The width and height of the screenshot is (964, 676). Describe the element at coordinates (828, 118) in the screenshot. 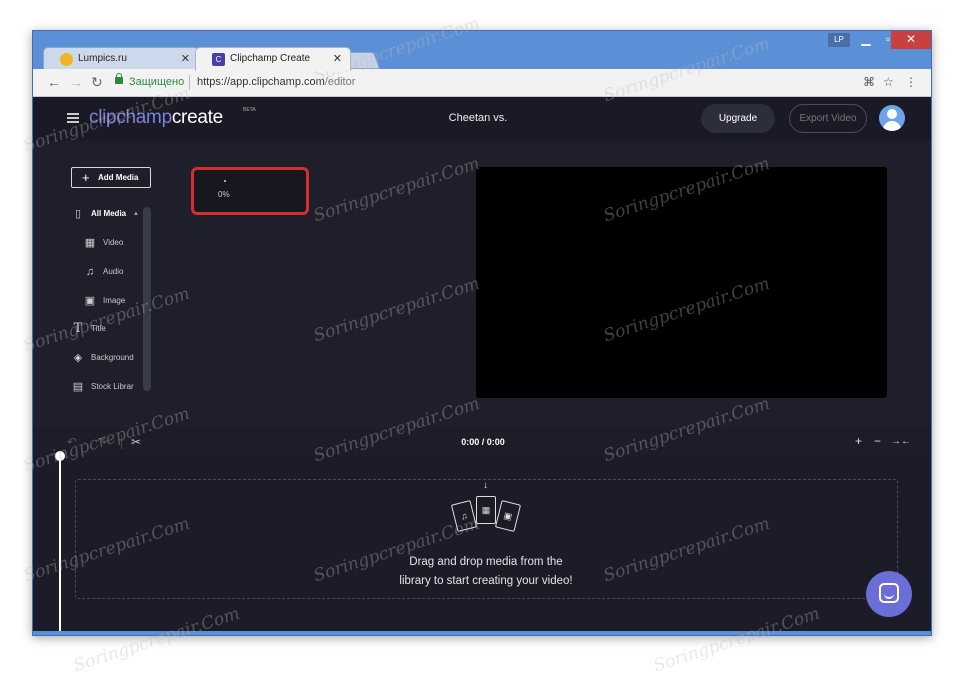

I see `export-video-button: Export Video` at that location.